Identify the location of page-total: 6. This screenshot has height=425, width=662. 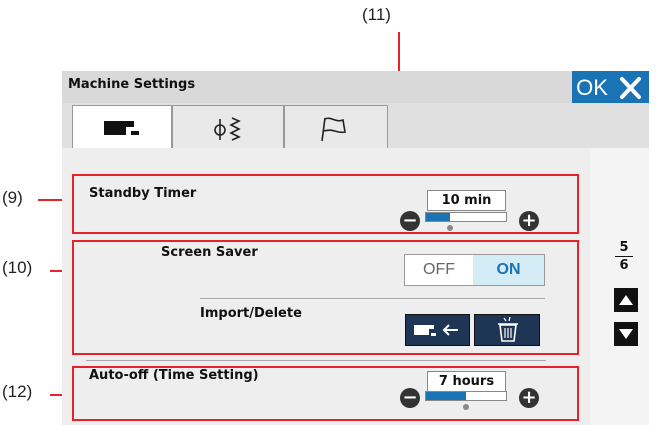
(624, 265).